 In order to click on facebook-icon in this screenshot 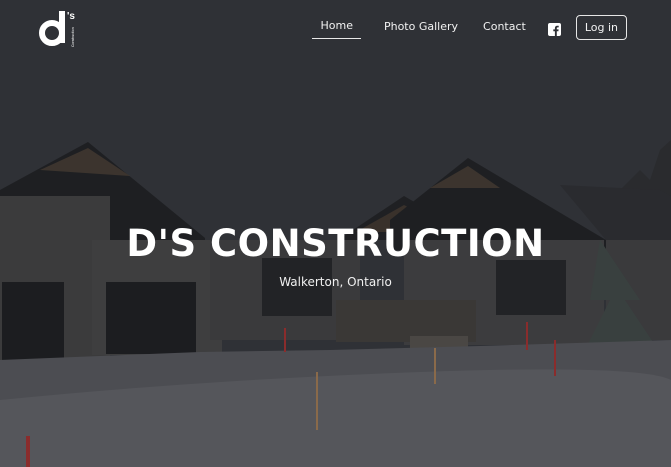, I will do `click(554, 28)`.